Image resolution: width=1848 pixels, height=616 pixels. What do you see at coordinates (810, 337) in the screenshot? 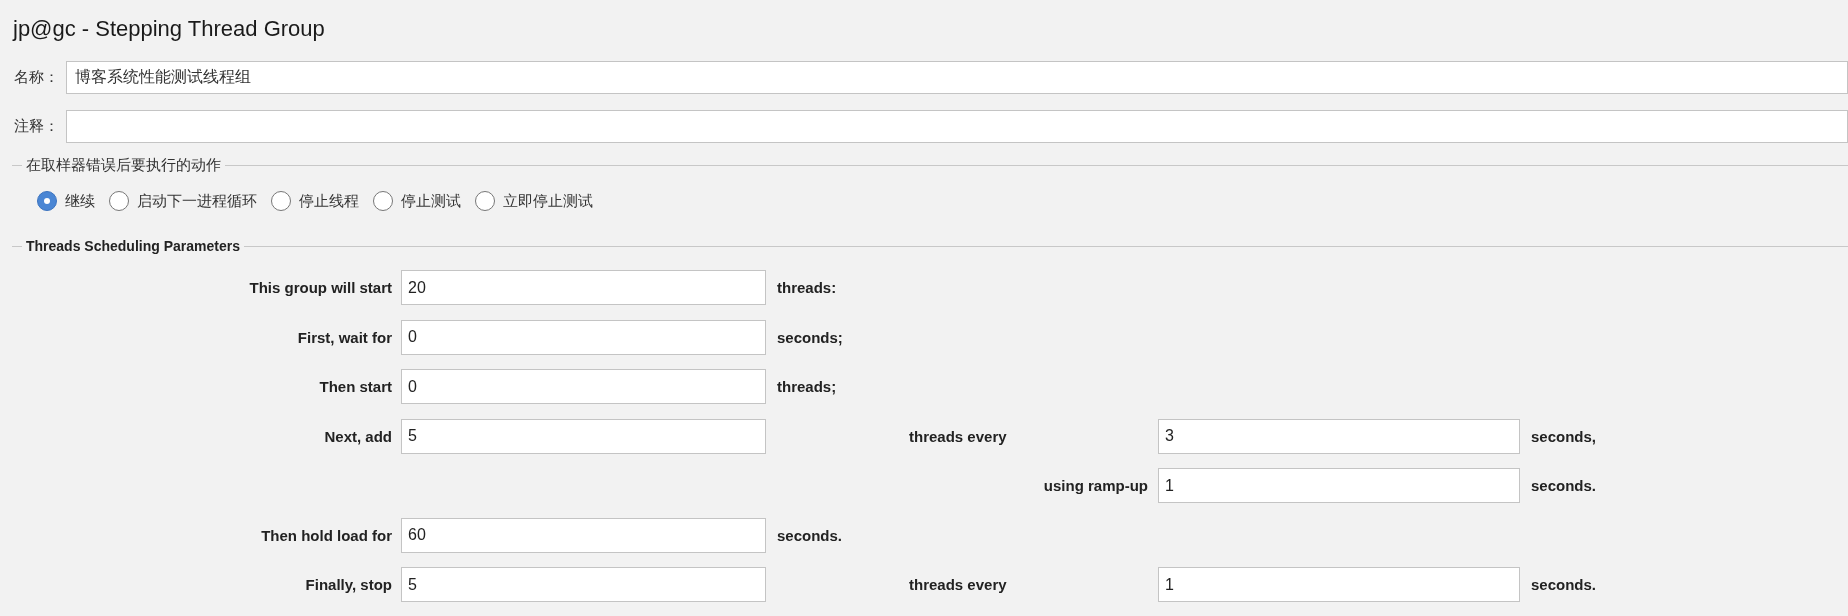
I see `unit-label: seconds;` at bounding box center [810, 337].